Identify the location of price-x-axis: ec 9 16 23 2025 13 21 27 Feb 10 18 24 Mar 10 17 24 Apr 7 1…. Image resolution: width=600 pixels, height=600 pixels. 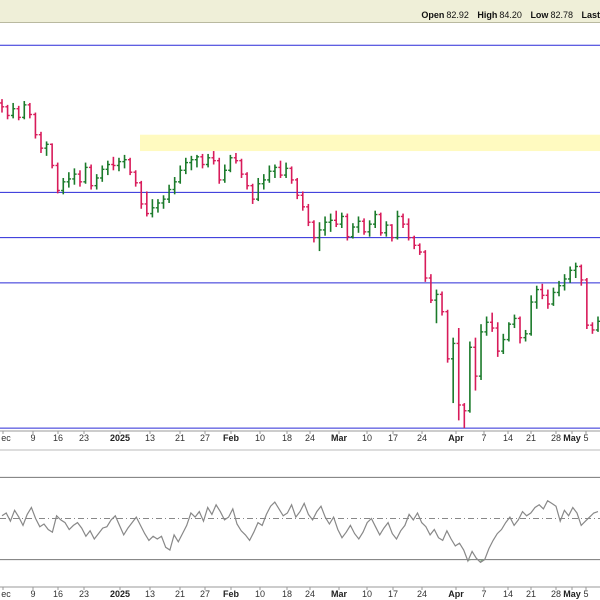
(300, 437).